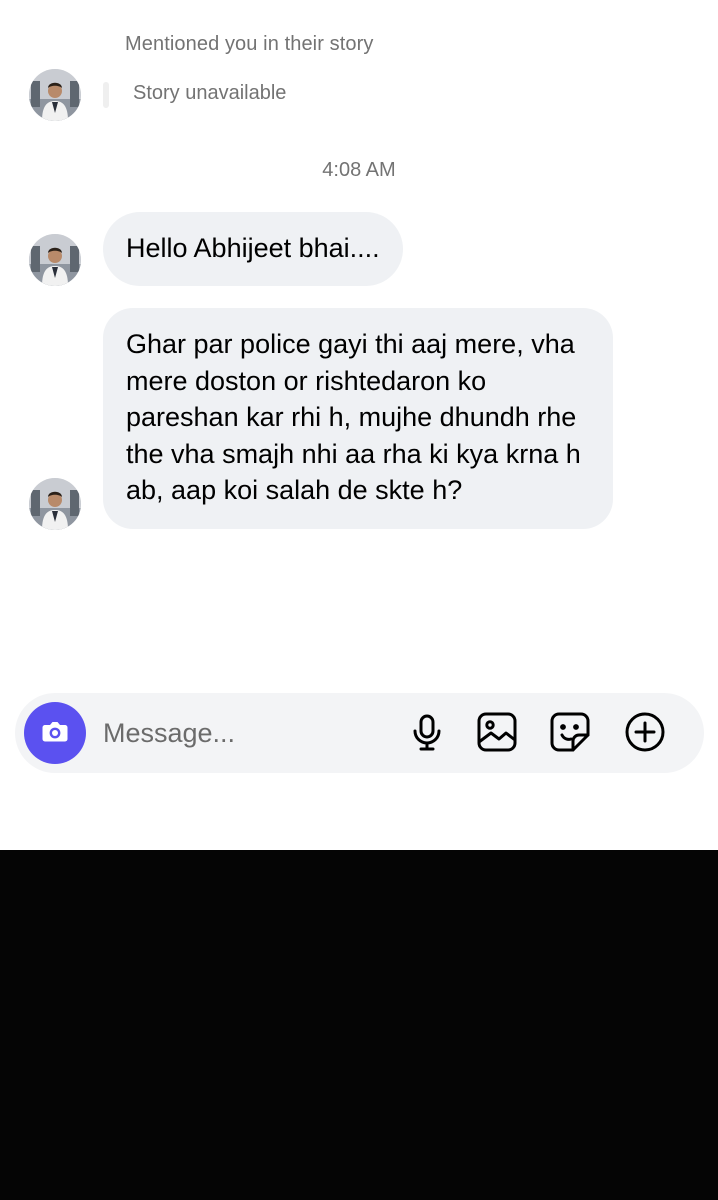 This screenshot has height=1200, width=718. What do you see at coordinates (249, 44) in the screenshot?
I see `story-mention-label: Mentioned you in their story` at bounding box center [249, 44].